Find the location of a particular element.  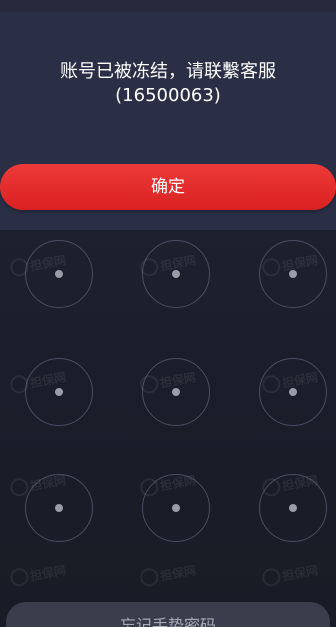

message-line-1: 账号已被冻结，请联繫客服 is located at coordinates (168, 71).